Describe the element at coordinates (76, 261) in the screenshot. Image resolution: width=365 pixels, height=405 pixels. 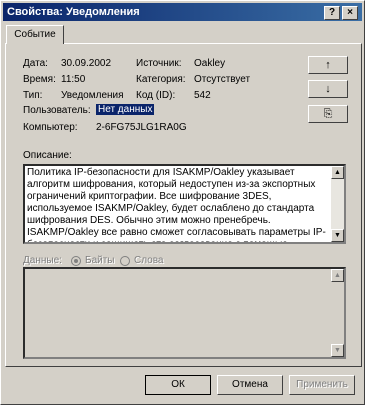
I see `bytes-radio` at that location.